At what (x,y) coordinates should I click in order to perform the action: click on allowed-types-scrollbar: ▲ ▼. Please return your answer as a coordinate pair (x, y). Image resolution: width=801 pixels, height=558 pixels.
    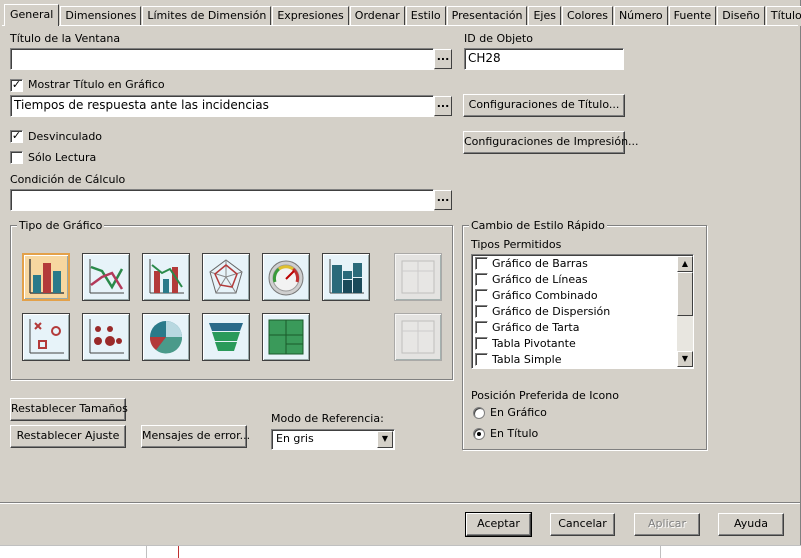
    Looking at the image, I should click on (685, 311).